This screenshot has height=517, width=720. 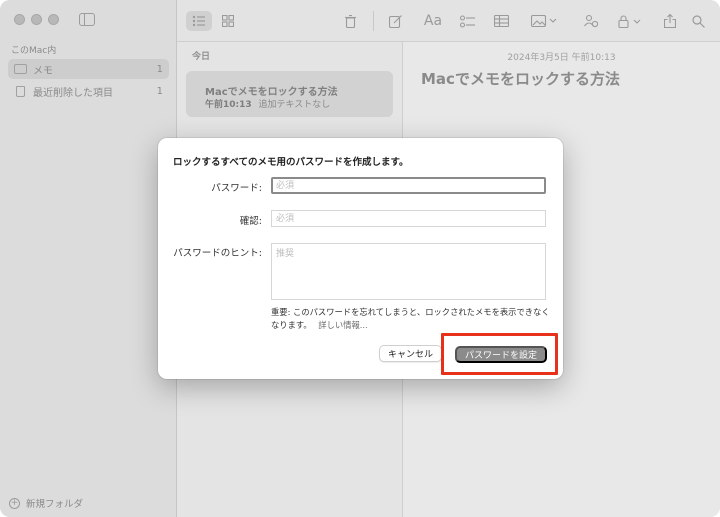 I want to click on collaborate-icon, so click(x=591, y=21).